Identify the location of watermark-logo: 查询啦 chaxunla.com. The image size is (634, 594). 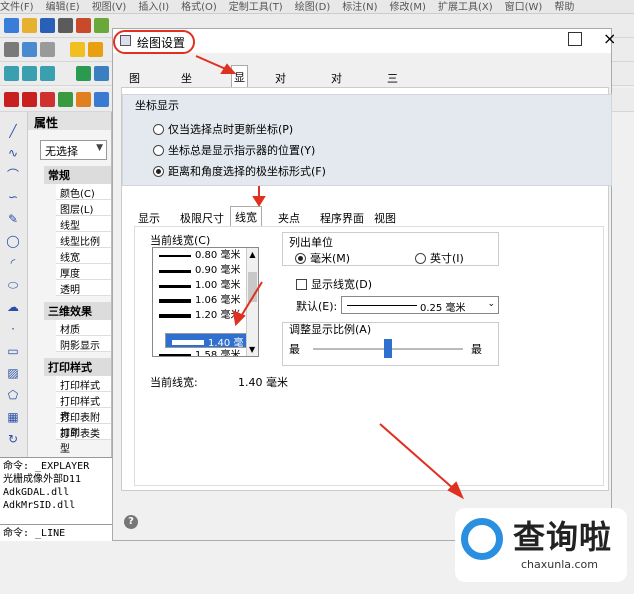
(541, 545).